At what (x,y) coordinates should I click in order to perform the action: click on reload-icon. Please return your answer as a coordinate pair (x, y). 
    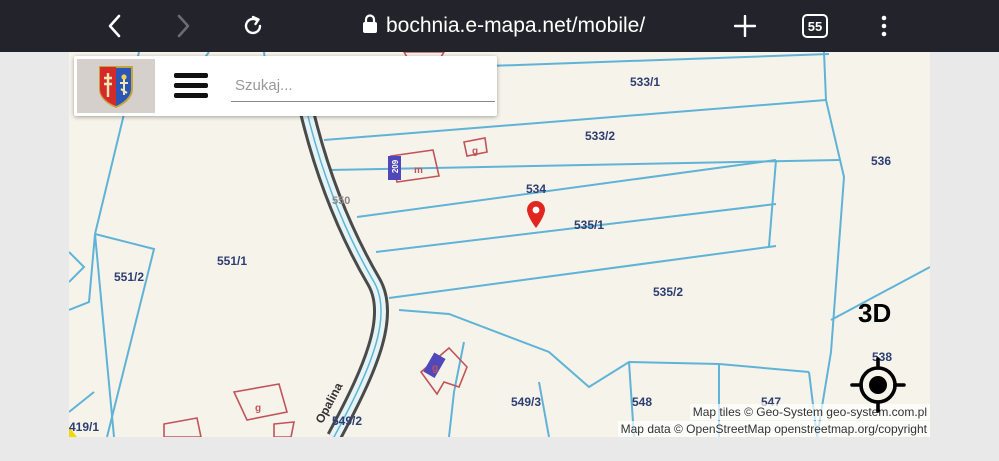
    Looking at the image, I should click on (253, 26).